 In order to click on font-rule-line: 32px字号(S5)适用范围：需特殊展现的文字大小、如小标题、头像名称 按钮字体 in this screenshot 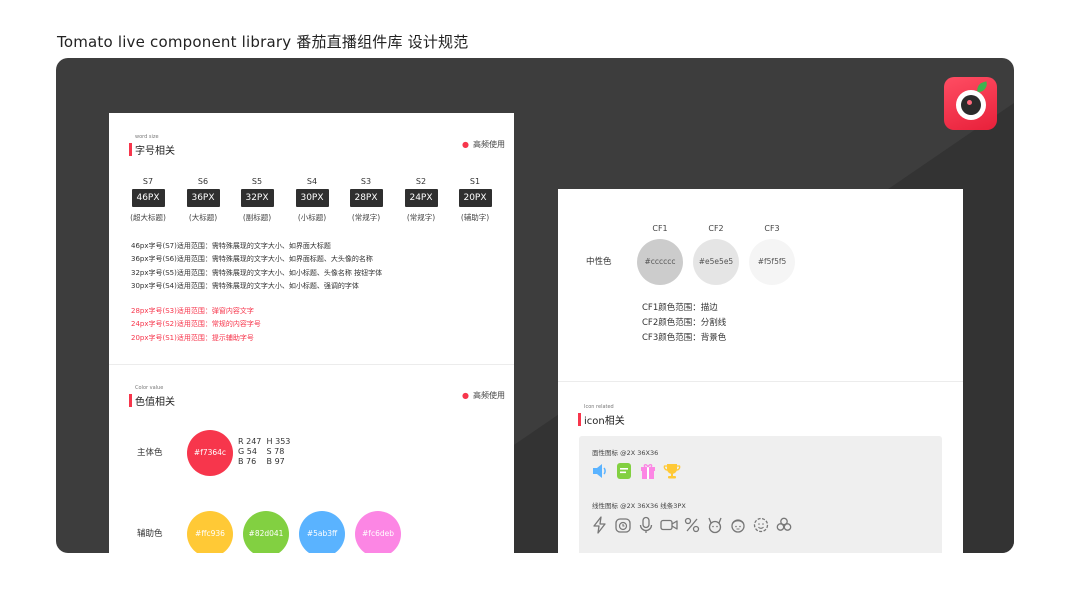, I will do `click(257, 272)`.